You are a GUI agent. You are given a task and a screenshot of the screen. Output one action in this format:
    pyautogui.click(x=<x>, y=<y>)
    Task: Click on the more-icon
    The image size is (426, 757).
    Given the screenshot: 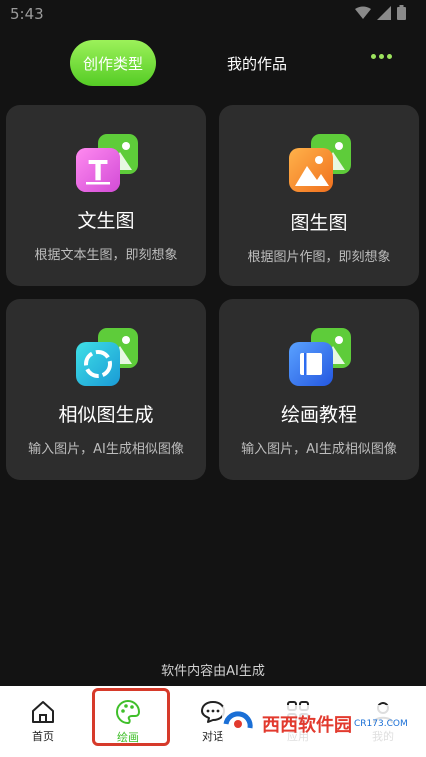 What is the action you would take?
    pyautogui.click(x=381, y=56)
    